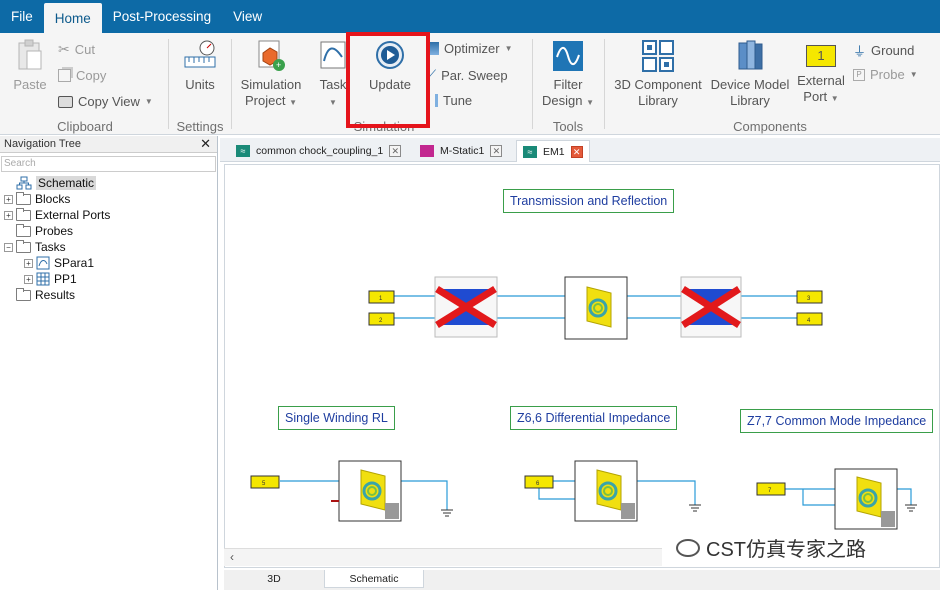 This screenshot has height=590, width=940. What do you see at coordinates (110, 231) in the screenshot?
I see `tree-item-probes: Probes` at bounding box center [110, 231].